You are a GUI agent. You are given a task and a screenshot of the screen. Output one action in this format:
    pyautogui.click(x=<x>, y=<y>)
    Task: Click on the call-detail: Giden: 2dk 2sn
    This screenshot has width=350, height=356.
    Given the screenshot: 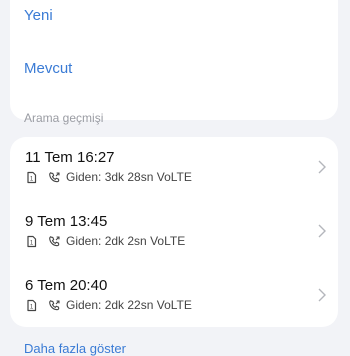 What is the action you would take?
    pyautogui.click(x=106, y=241)
    